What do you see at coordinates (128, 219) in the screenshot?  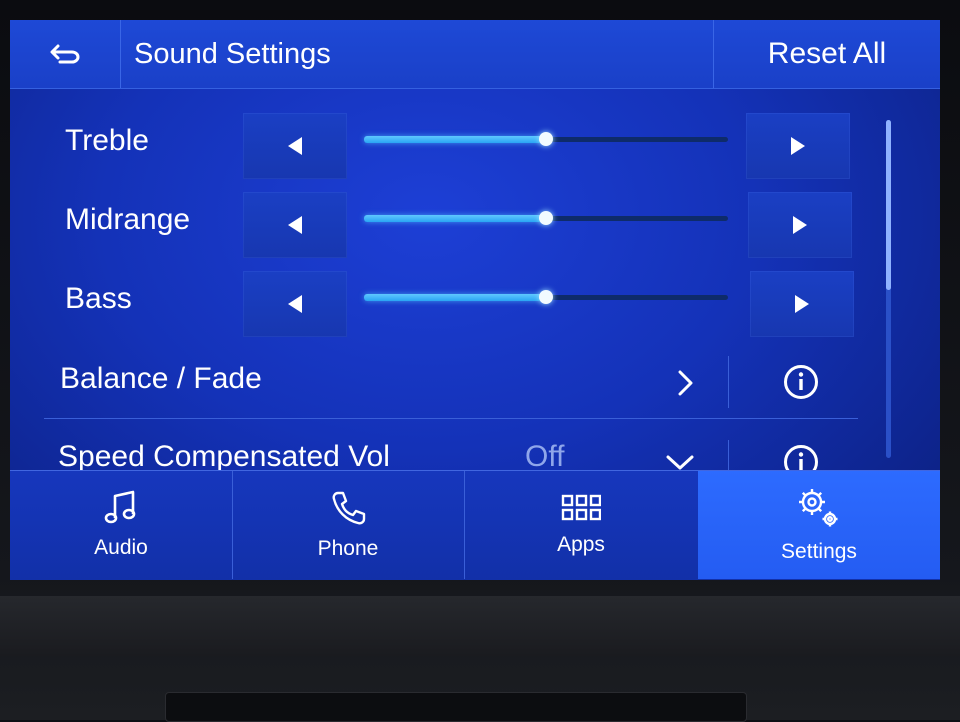 I see `midrange-label: Midrange` at bounding box center [128, 219].